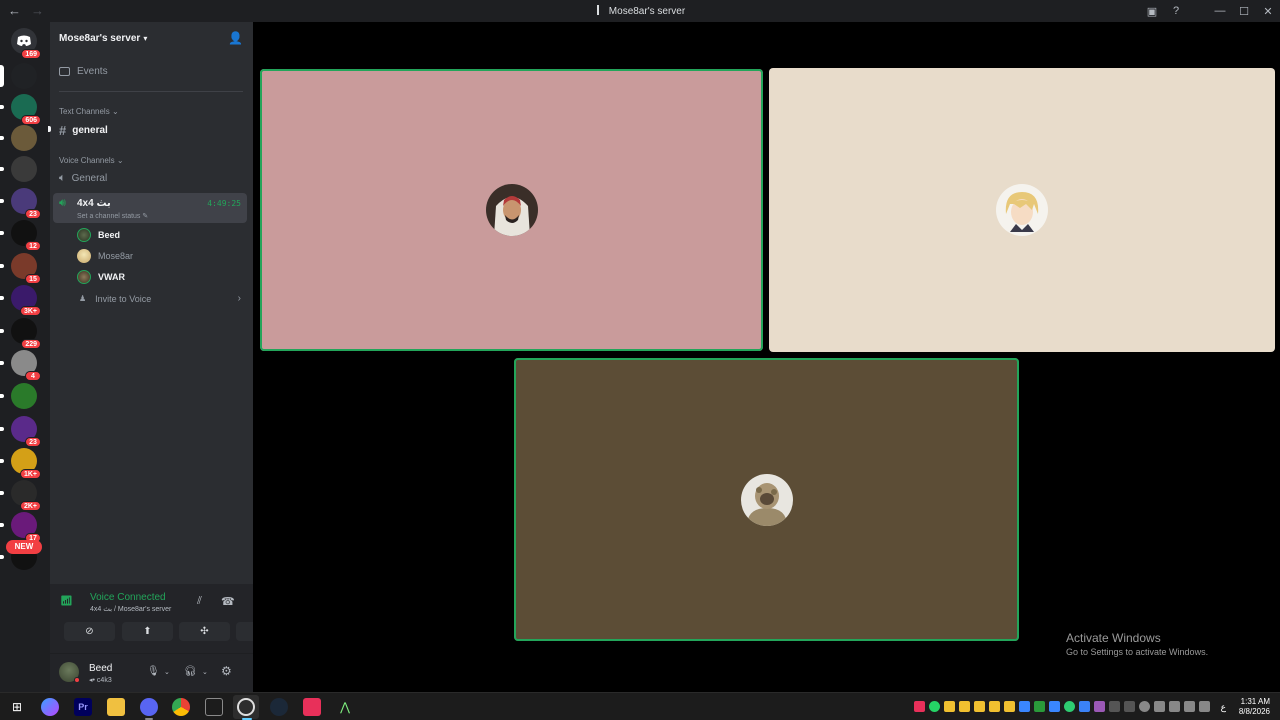 This screenshot has width=1280, height=720. I want to click on server-icon: 3K+, so click(26, 300).